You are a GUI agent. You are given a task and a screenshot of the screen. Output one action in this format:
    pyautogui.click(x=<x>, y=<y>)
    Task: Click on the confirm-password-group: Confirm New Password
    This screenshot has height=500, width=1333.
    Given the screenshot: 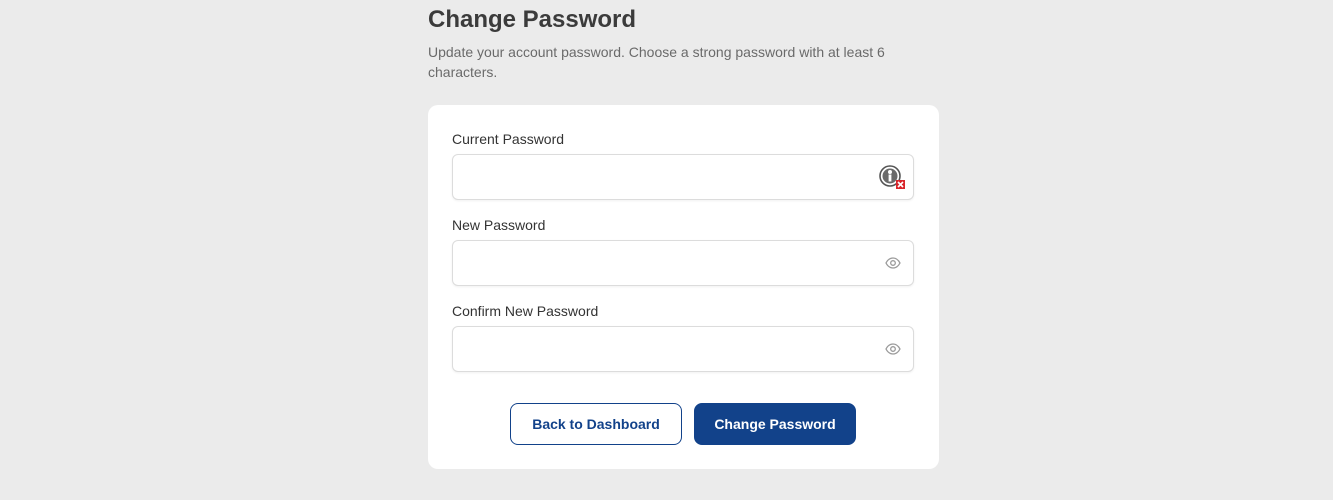 What is the action you would take?
    pyautogui.click(x=683, y=337)
    